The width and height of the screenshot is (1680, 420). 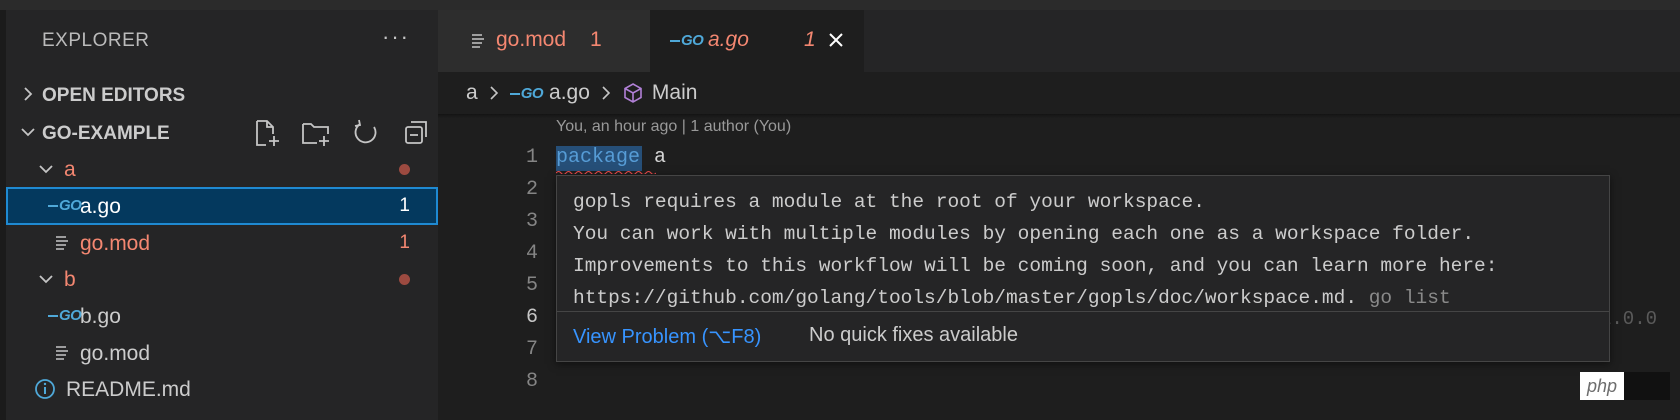 What do you see at coordinates (396, 37) in the screenshot?
I see `more-actions-icon: ···` at bounding box center [396, 37].